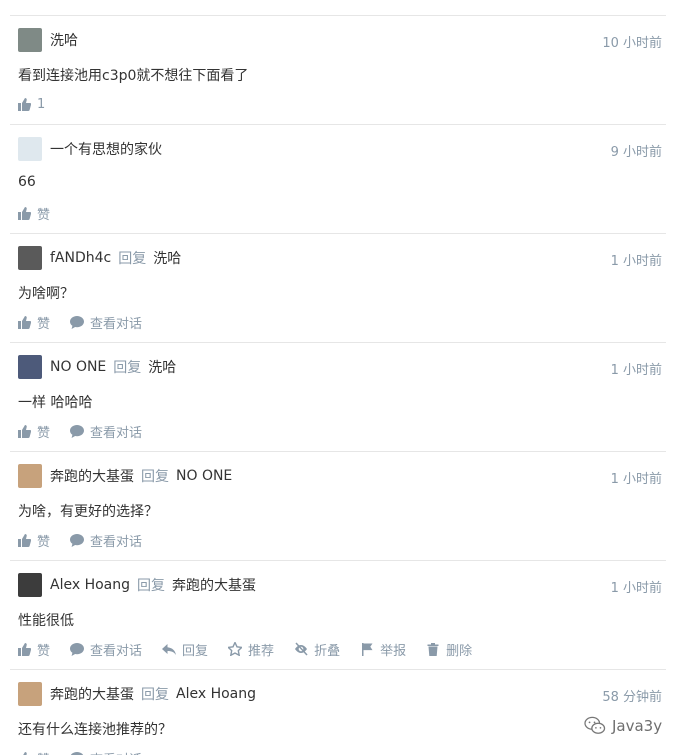  I want to click on comment-item: 奔跑的大基蛋 回复 NO ONE 1 小时前 为啥，有更好的选择？ 赞 查看对话, so click(338, 506).